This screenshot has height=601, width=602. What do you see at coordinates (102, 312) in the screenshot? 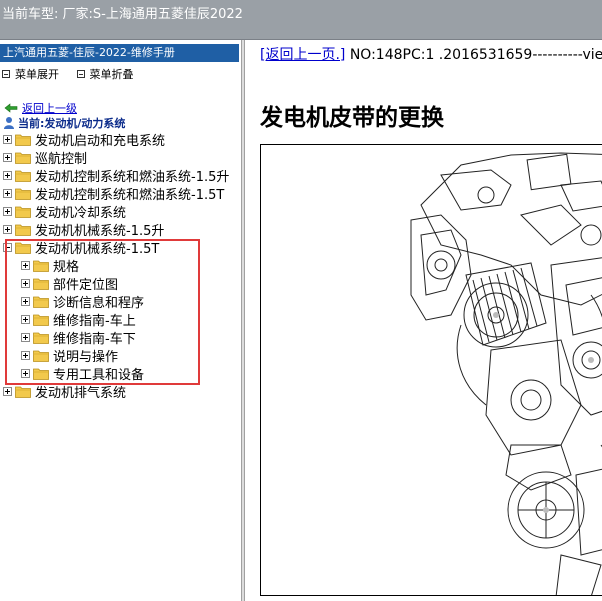
I see `highlight-box` at bounding box center [102, 312].